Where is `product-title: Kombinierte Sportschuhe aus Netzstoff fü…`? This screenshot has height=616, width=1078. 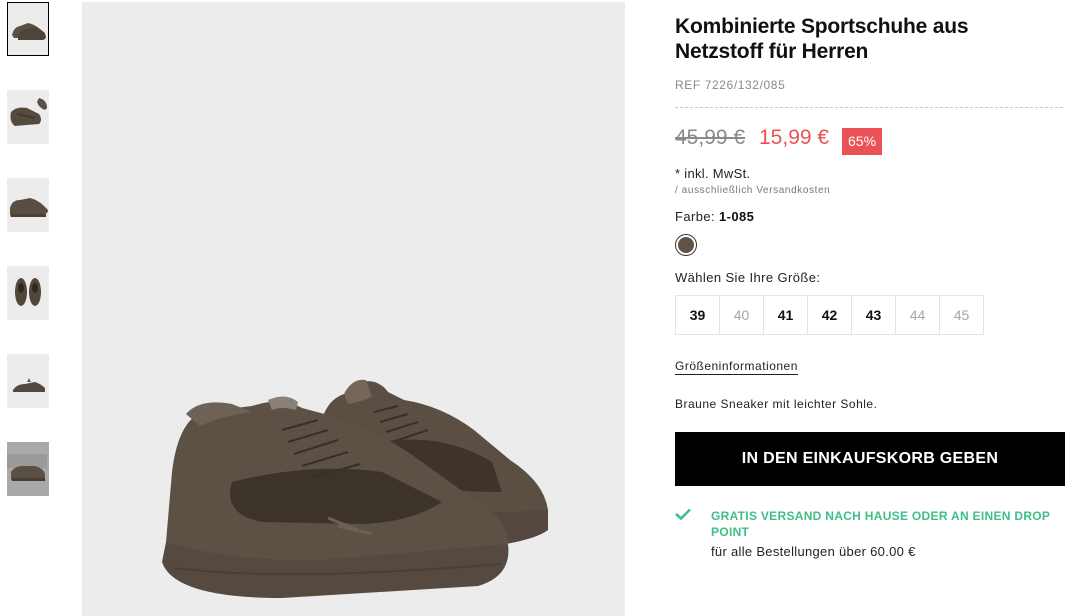 product-title: Kombinierte Sportschuhe aus Netzstoff fü… is located at coordinates (871, 39).